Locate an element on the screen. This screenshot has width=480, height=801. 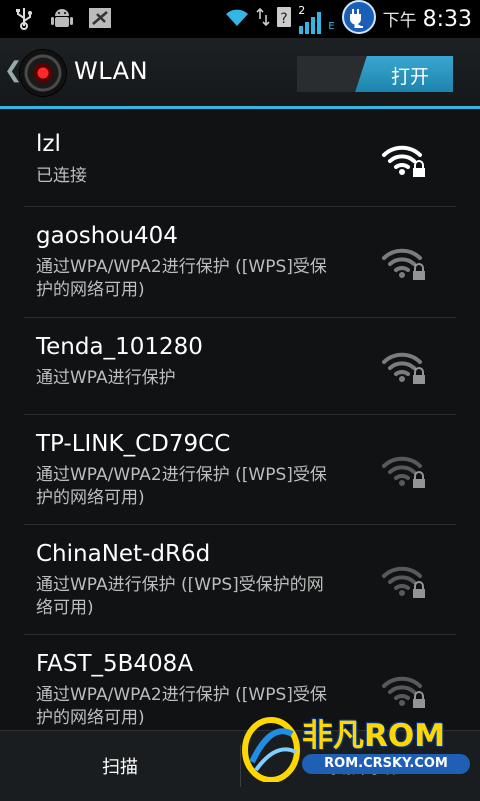
clock: 下午 8:33 is located at coordinates (427, 19).